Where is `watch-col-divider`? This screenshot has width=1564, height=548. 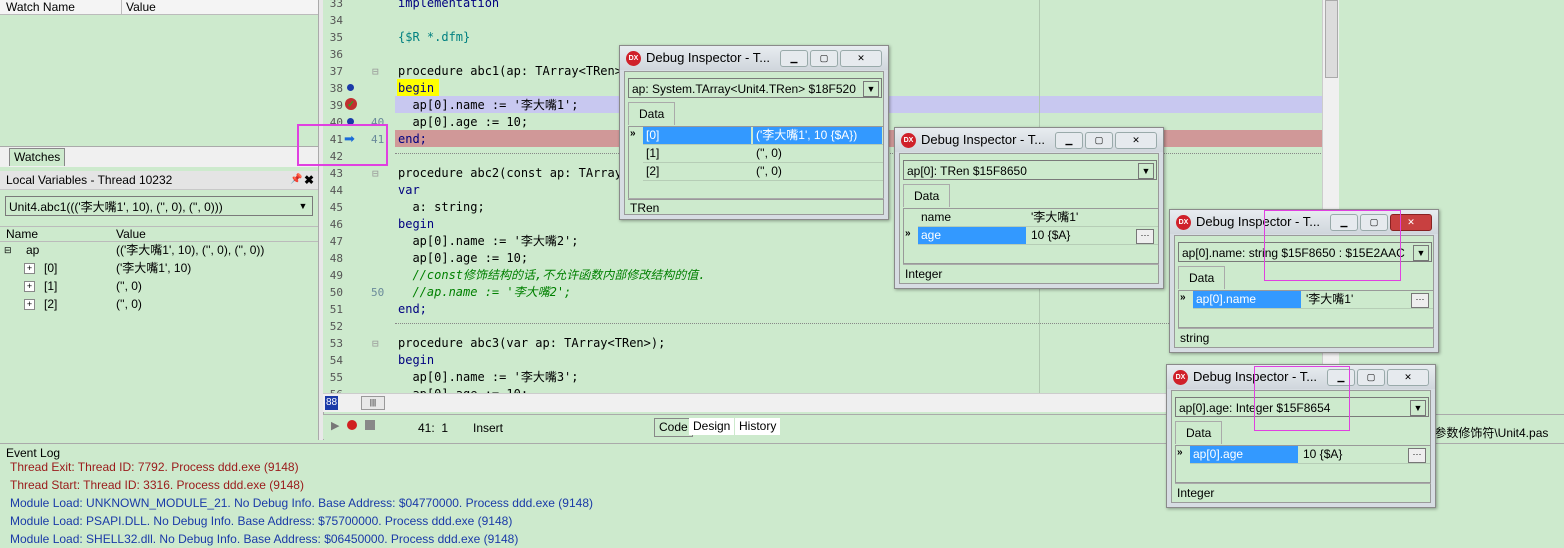
watch-col-divider is located at coordinates (121, 7).